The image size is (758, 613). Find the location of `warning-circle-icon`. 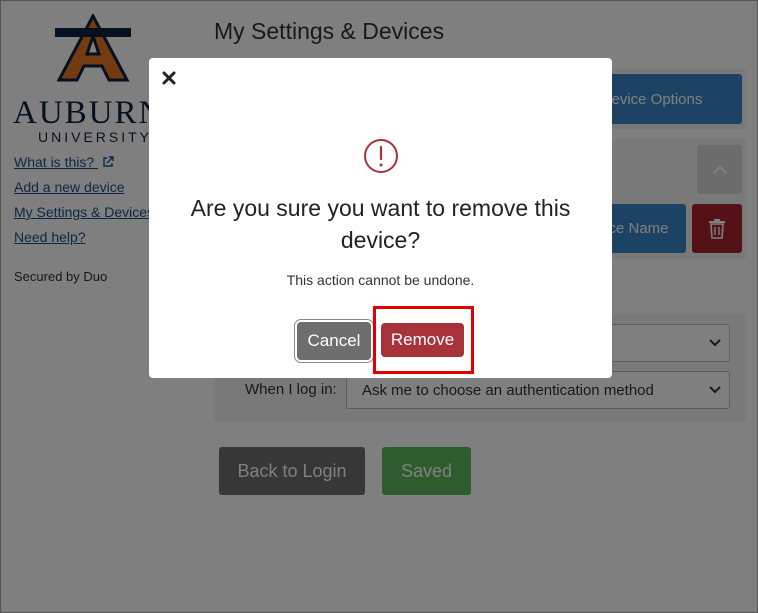

warning-circle-icon is located at coordinates (381, 156).